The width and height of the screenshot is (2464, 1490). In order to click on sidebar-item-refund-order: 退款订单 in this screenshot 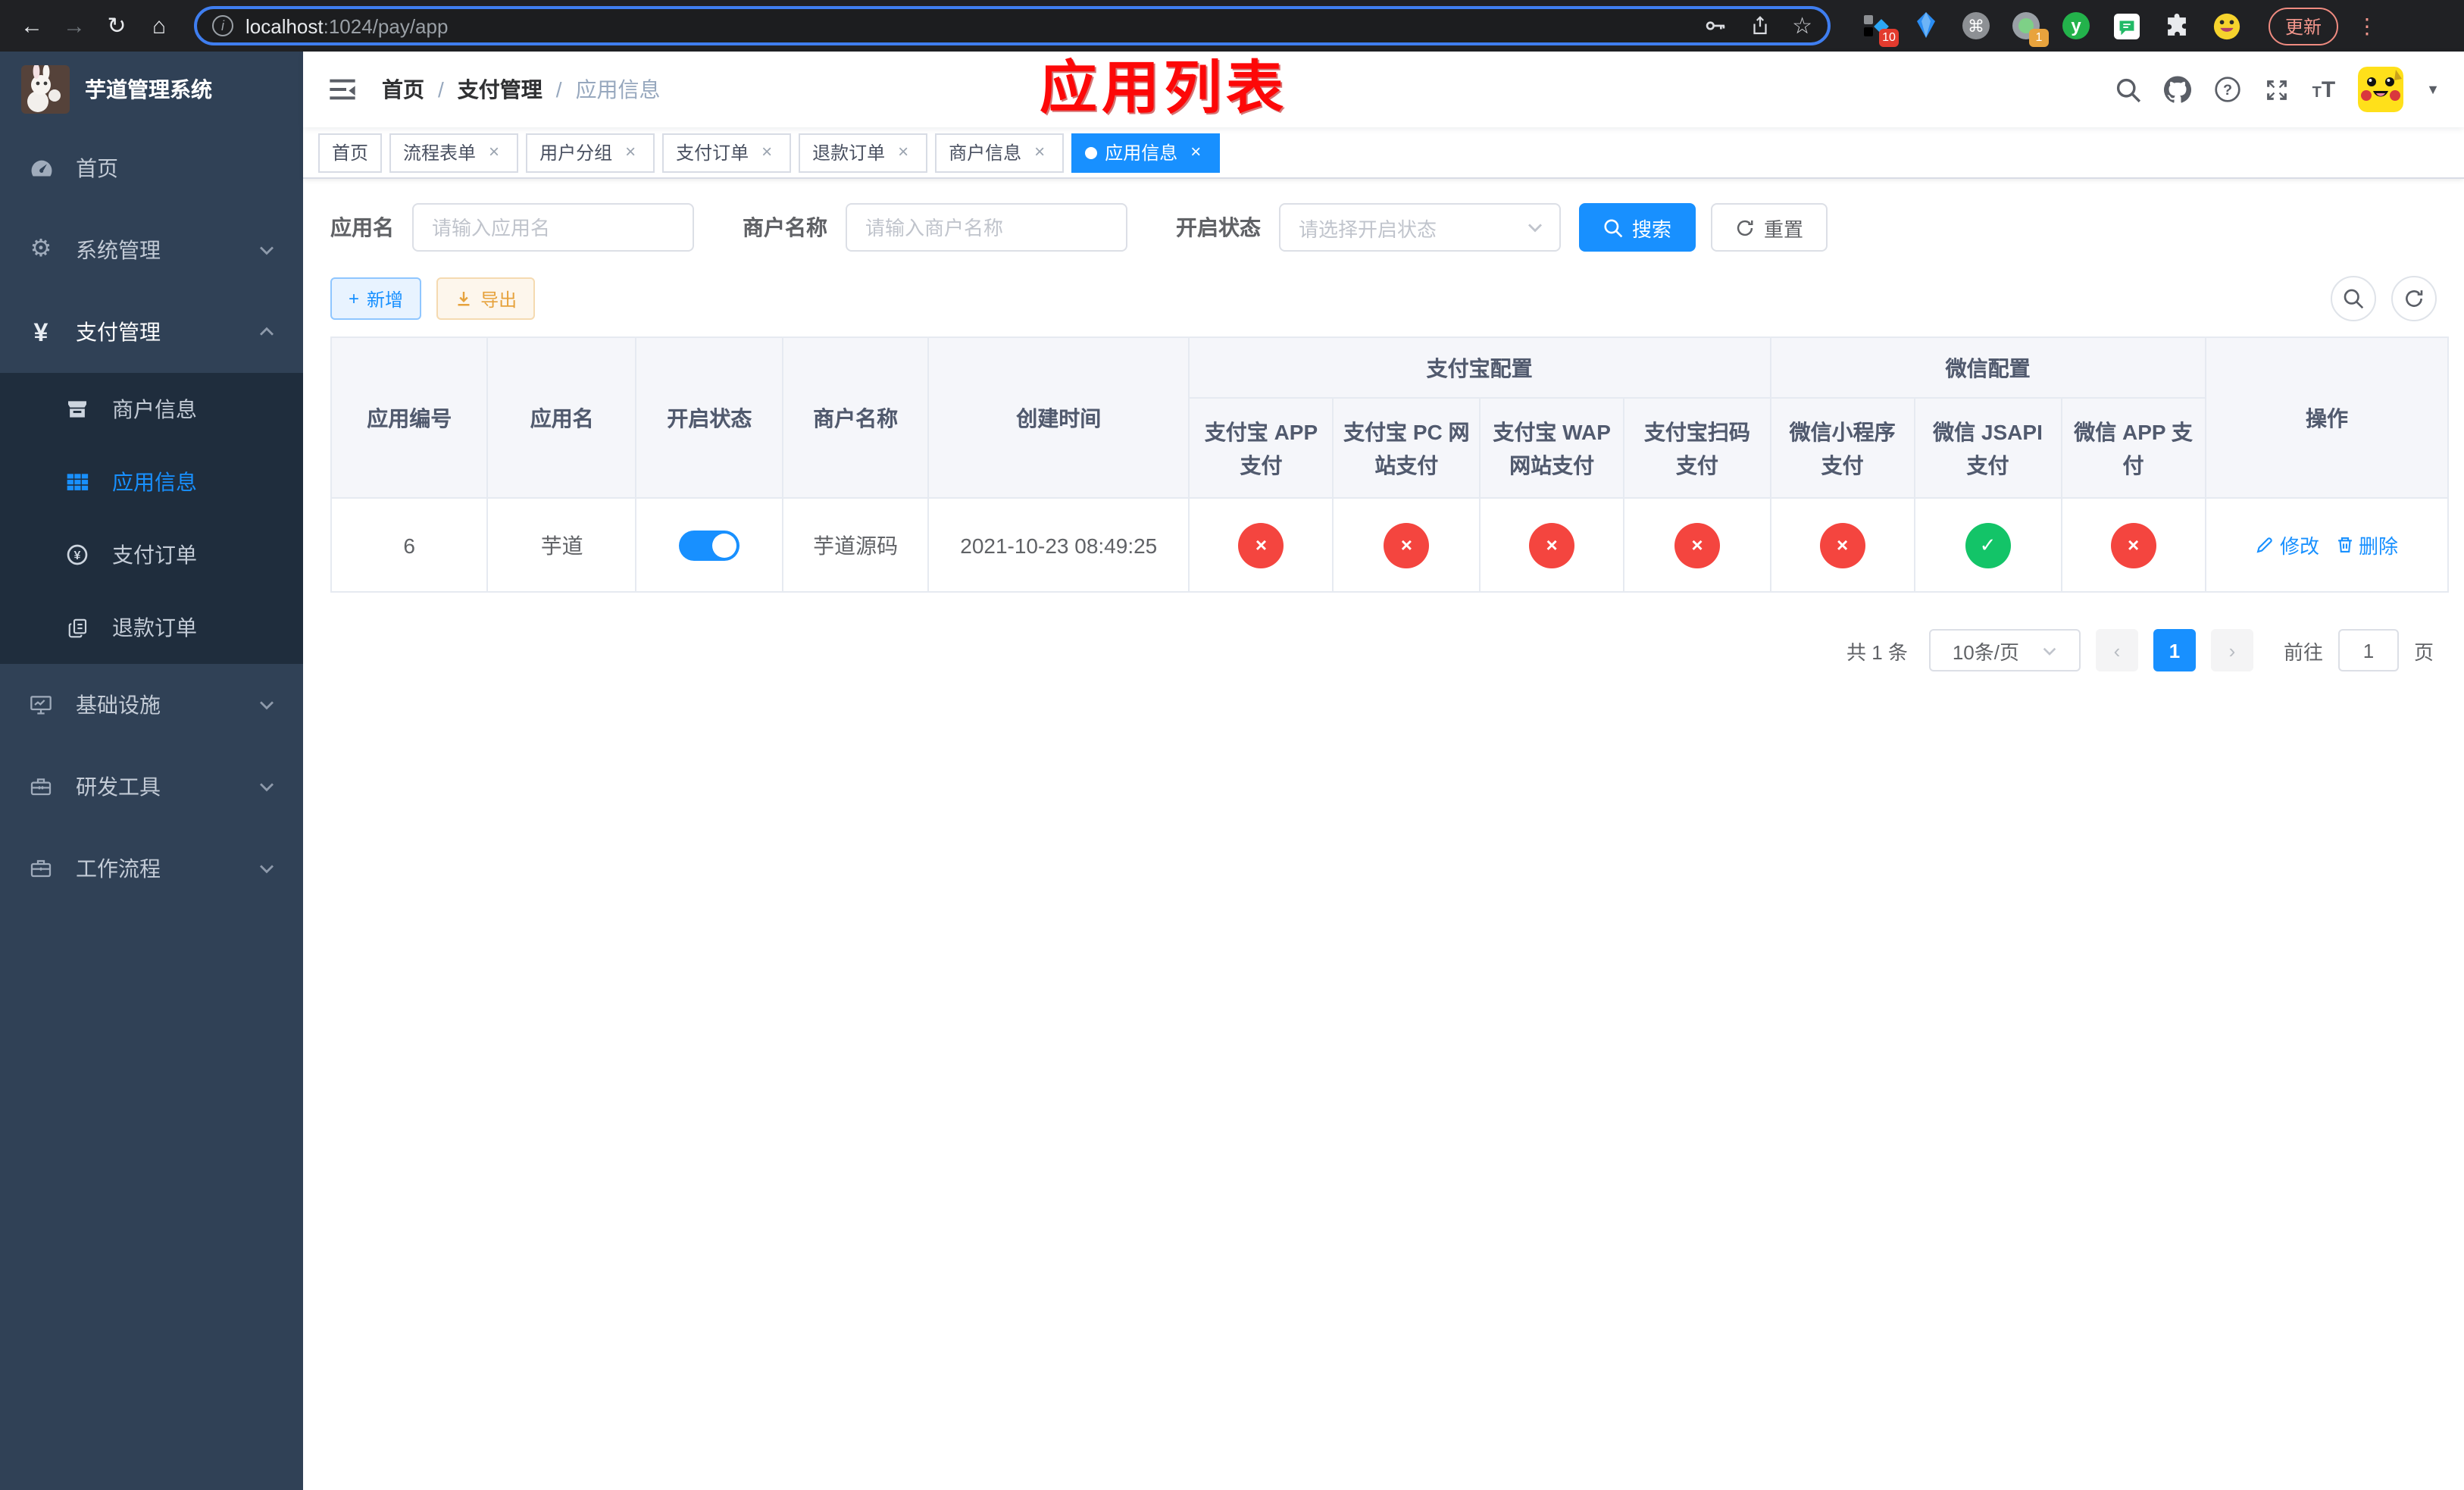, I will do `click(151, 627)`.